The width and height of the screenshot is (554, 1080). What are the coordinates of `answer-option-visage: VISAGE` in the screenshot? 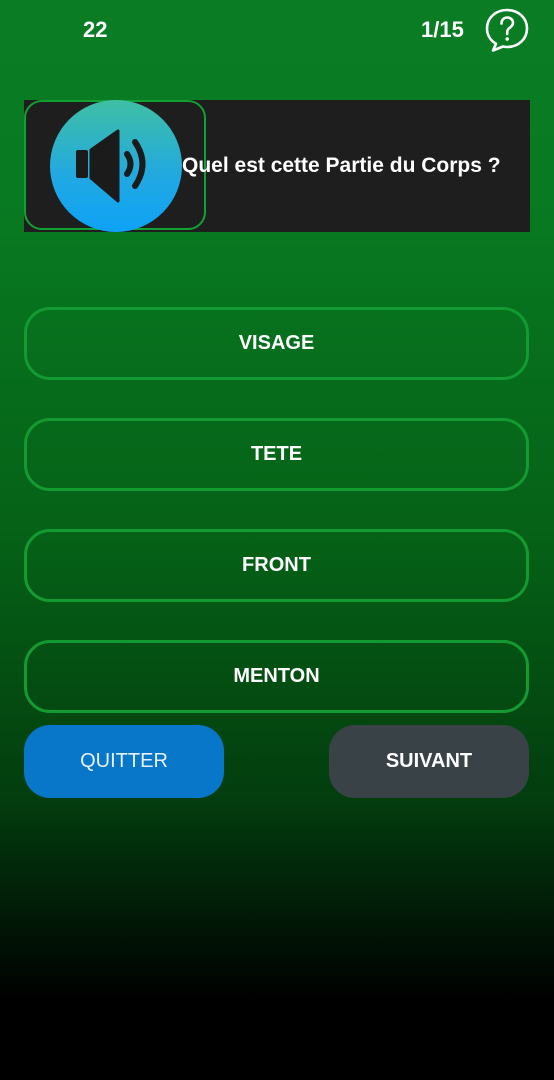 It's located at (276, 343).